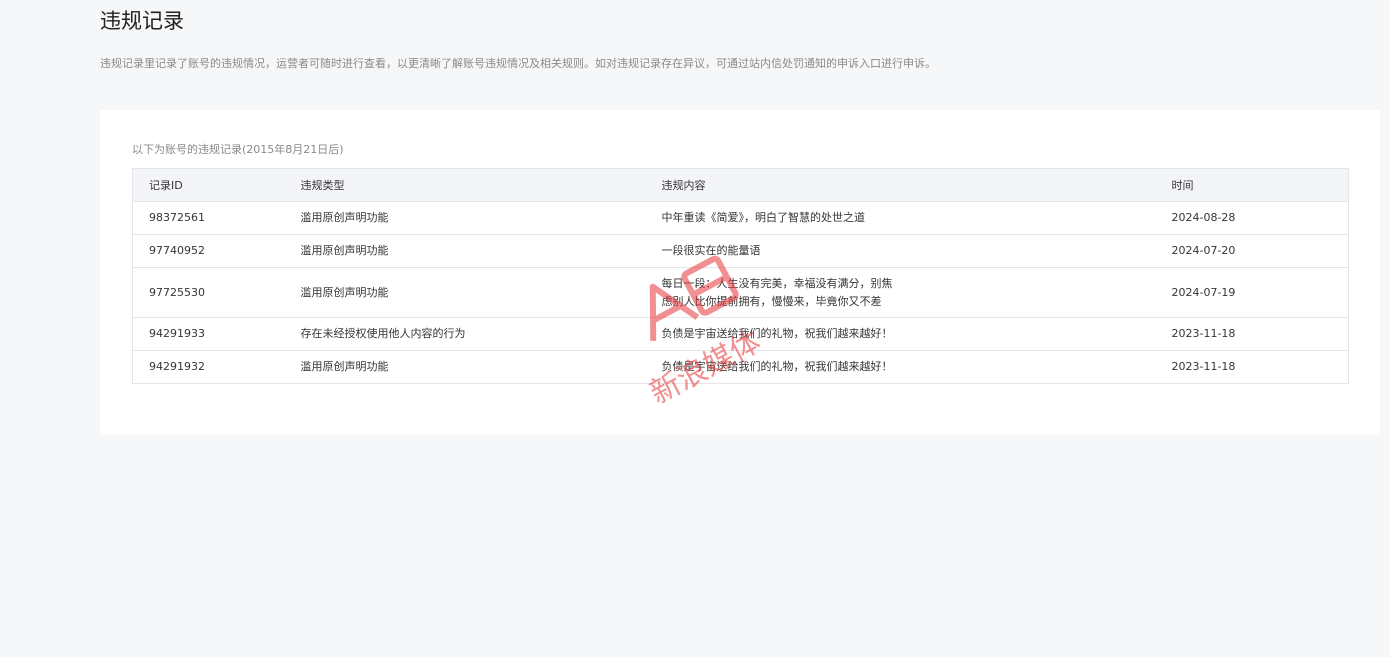 This screenshot has width=1390, height=657. I want to click on violation-time: 2024-07-20, so click(1252, 251).